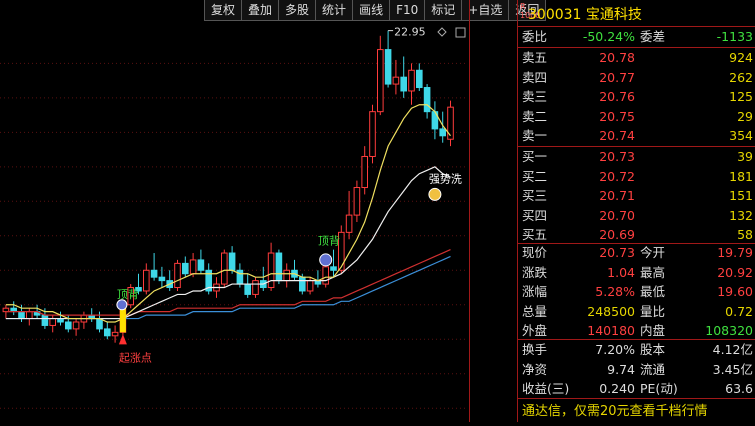 This screenshot has height=426, width=755. Describe the element at coordinates (741, 195) in the screenshot. I see `buy-volume: 151` at that location.